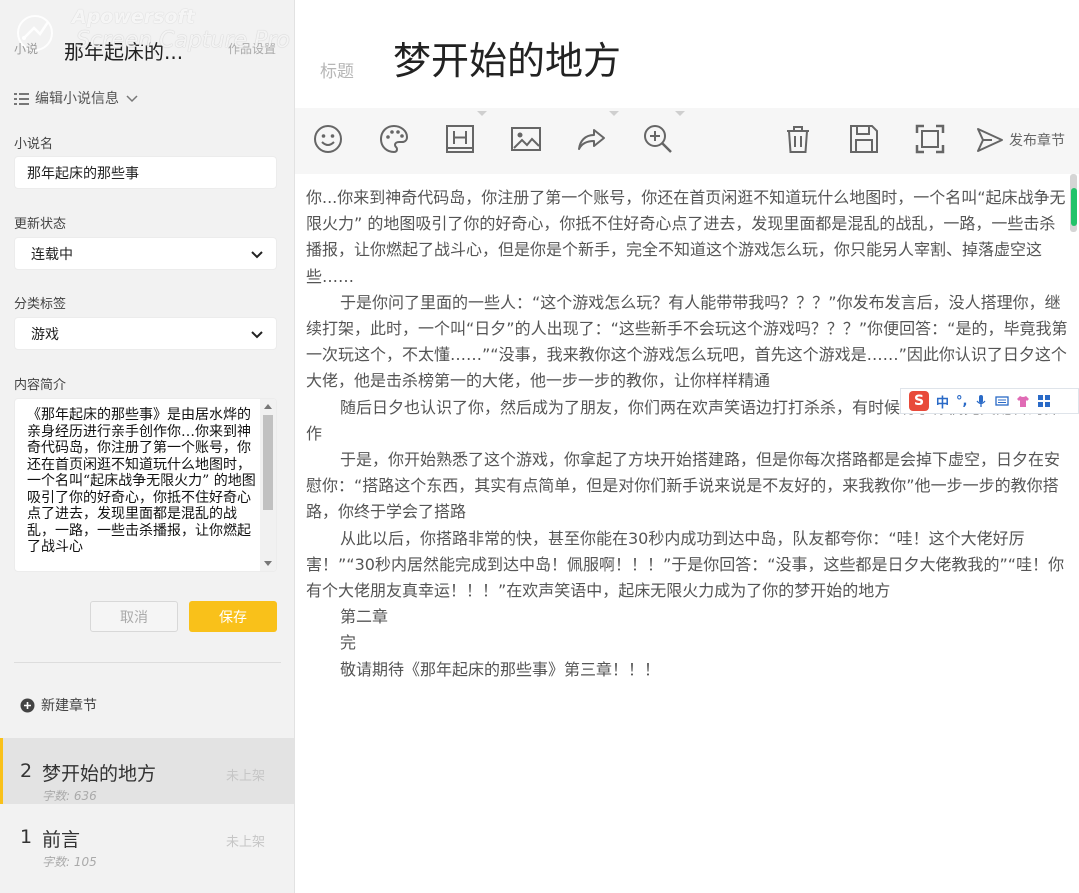 This screenshot has height=893, width=1079. I want to click on chapter-word-count: 字数: 105, so click(69, 862).